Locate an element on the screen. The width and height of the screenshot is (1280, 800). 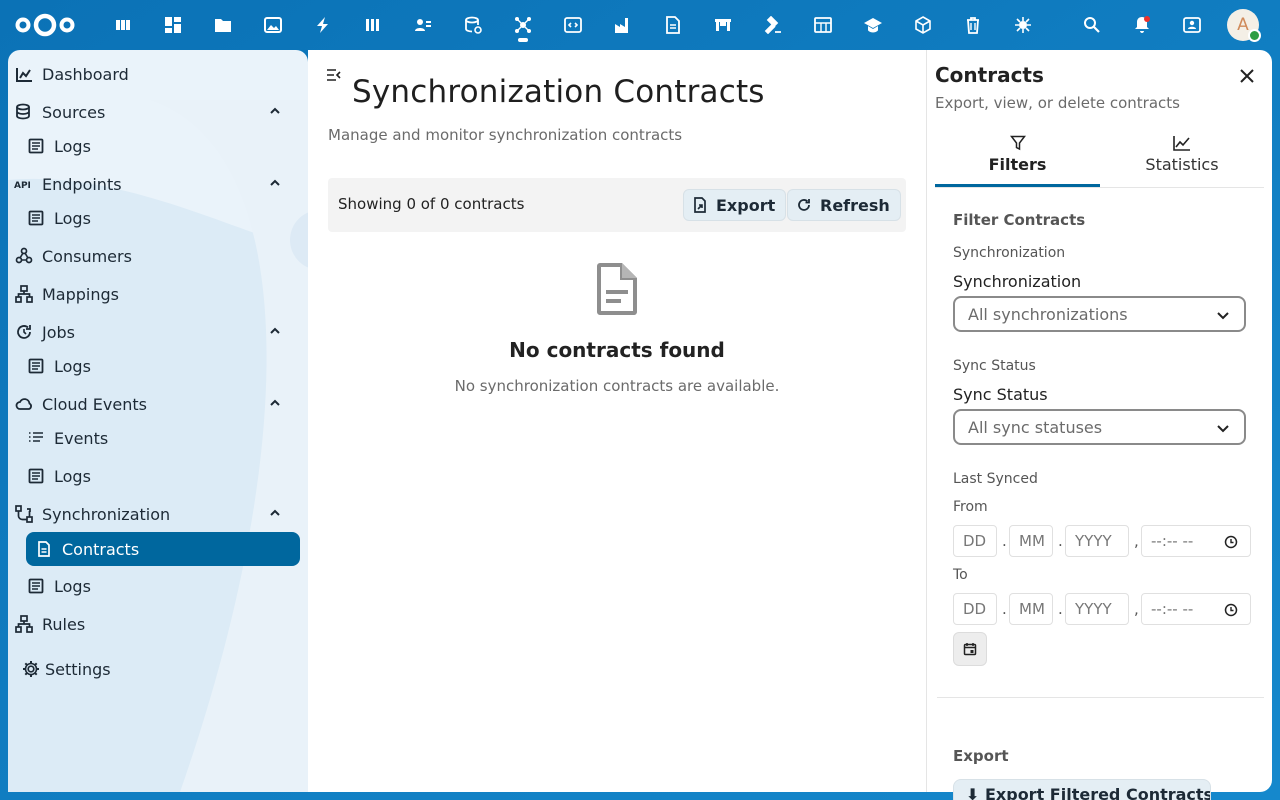
nav-consumers: Consumers is located at coordinates (153, 256).